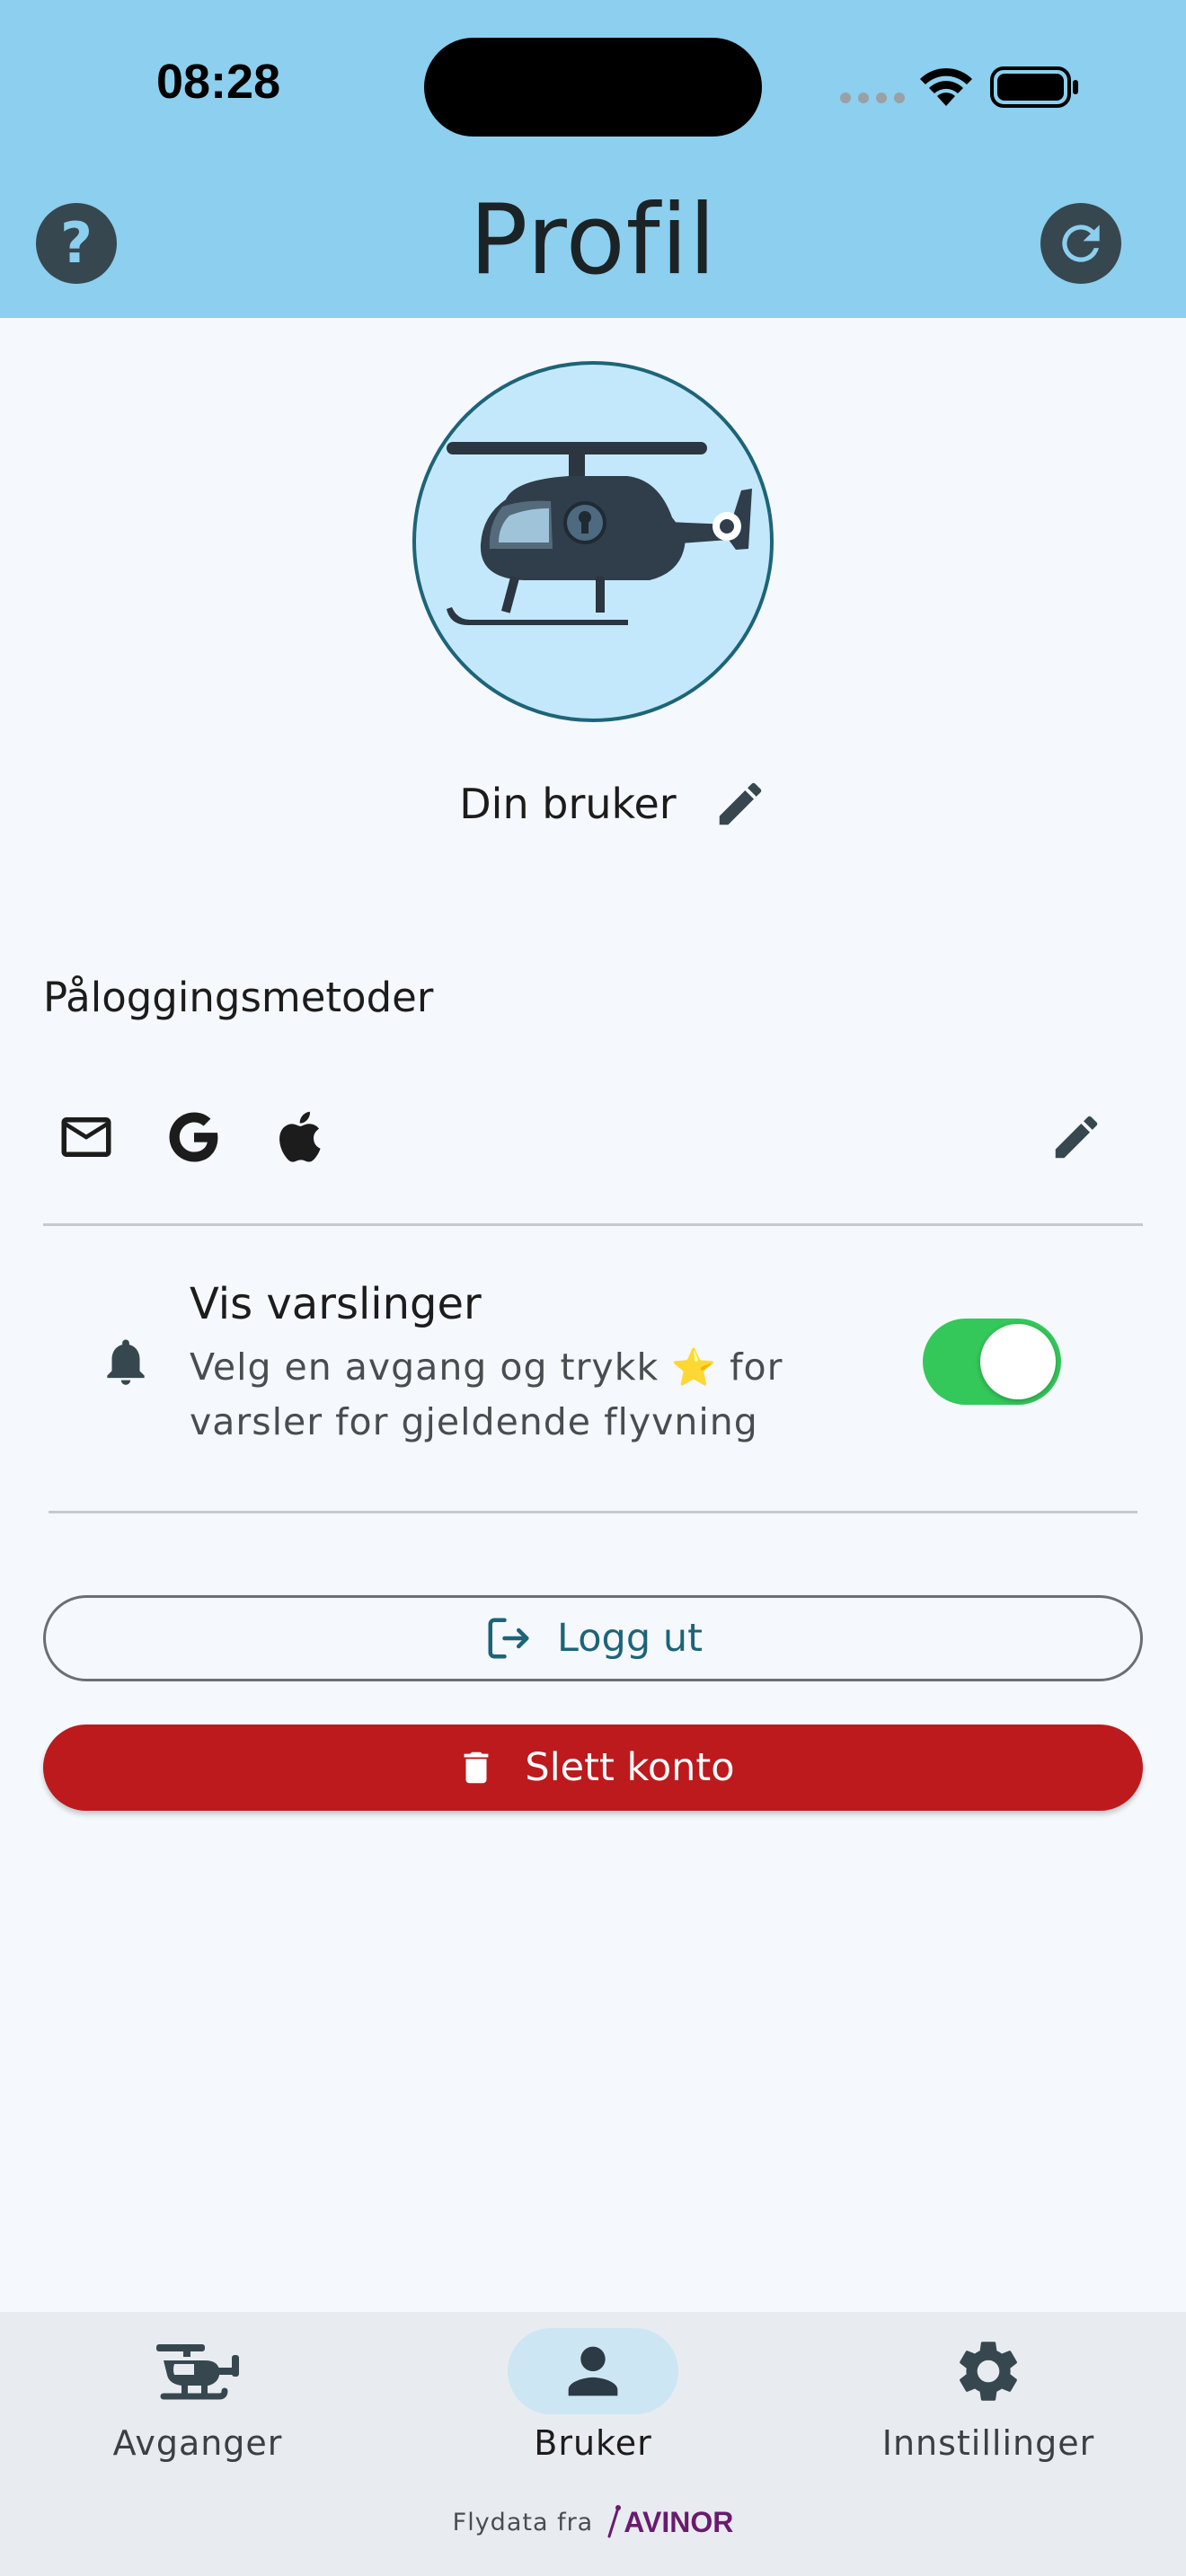 This screenshot has width=1186, height=2576. What do you see at coordinates (946, 86) in the screenshot?
I see `wifi-icon` at bounding box center [946, 86].